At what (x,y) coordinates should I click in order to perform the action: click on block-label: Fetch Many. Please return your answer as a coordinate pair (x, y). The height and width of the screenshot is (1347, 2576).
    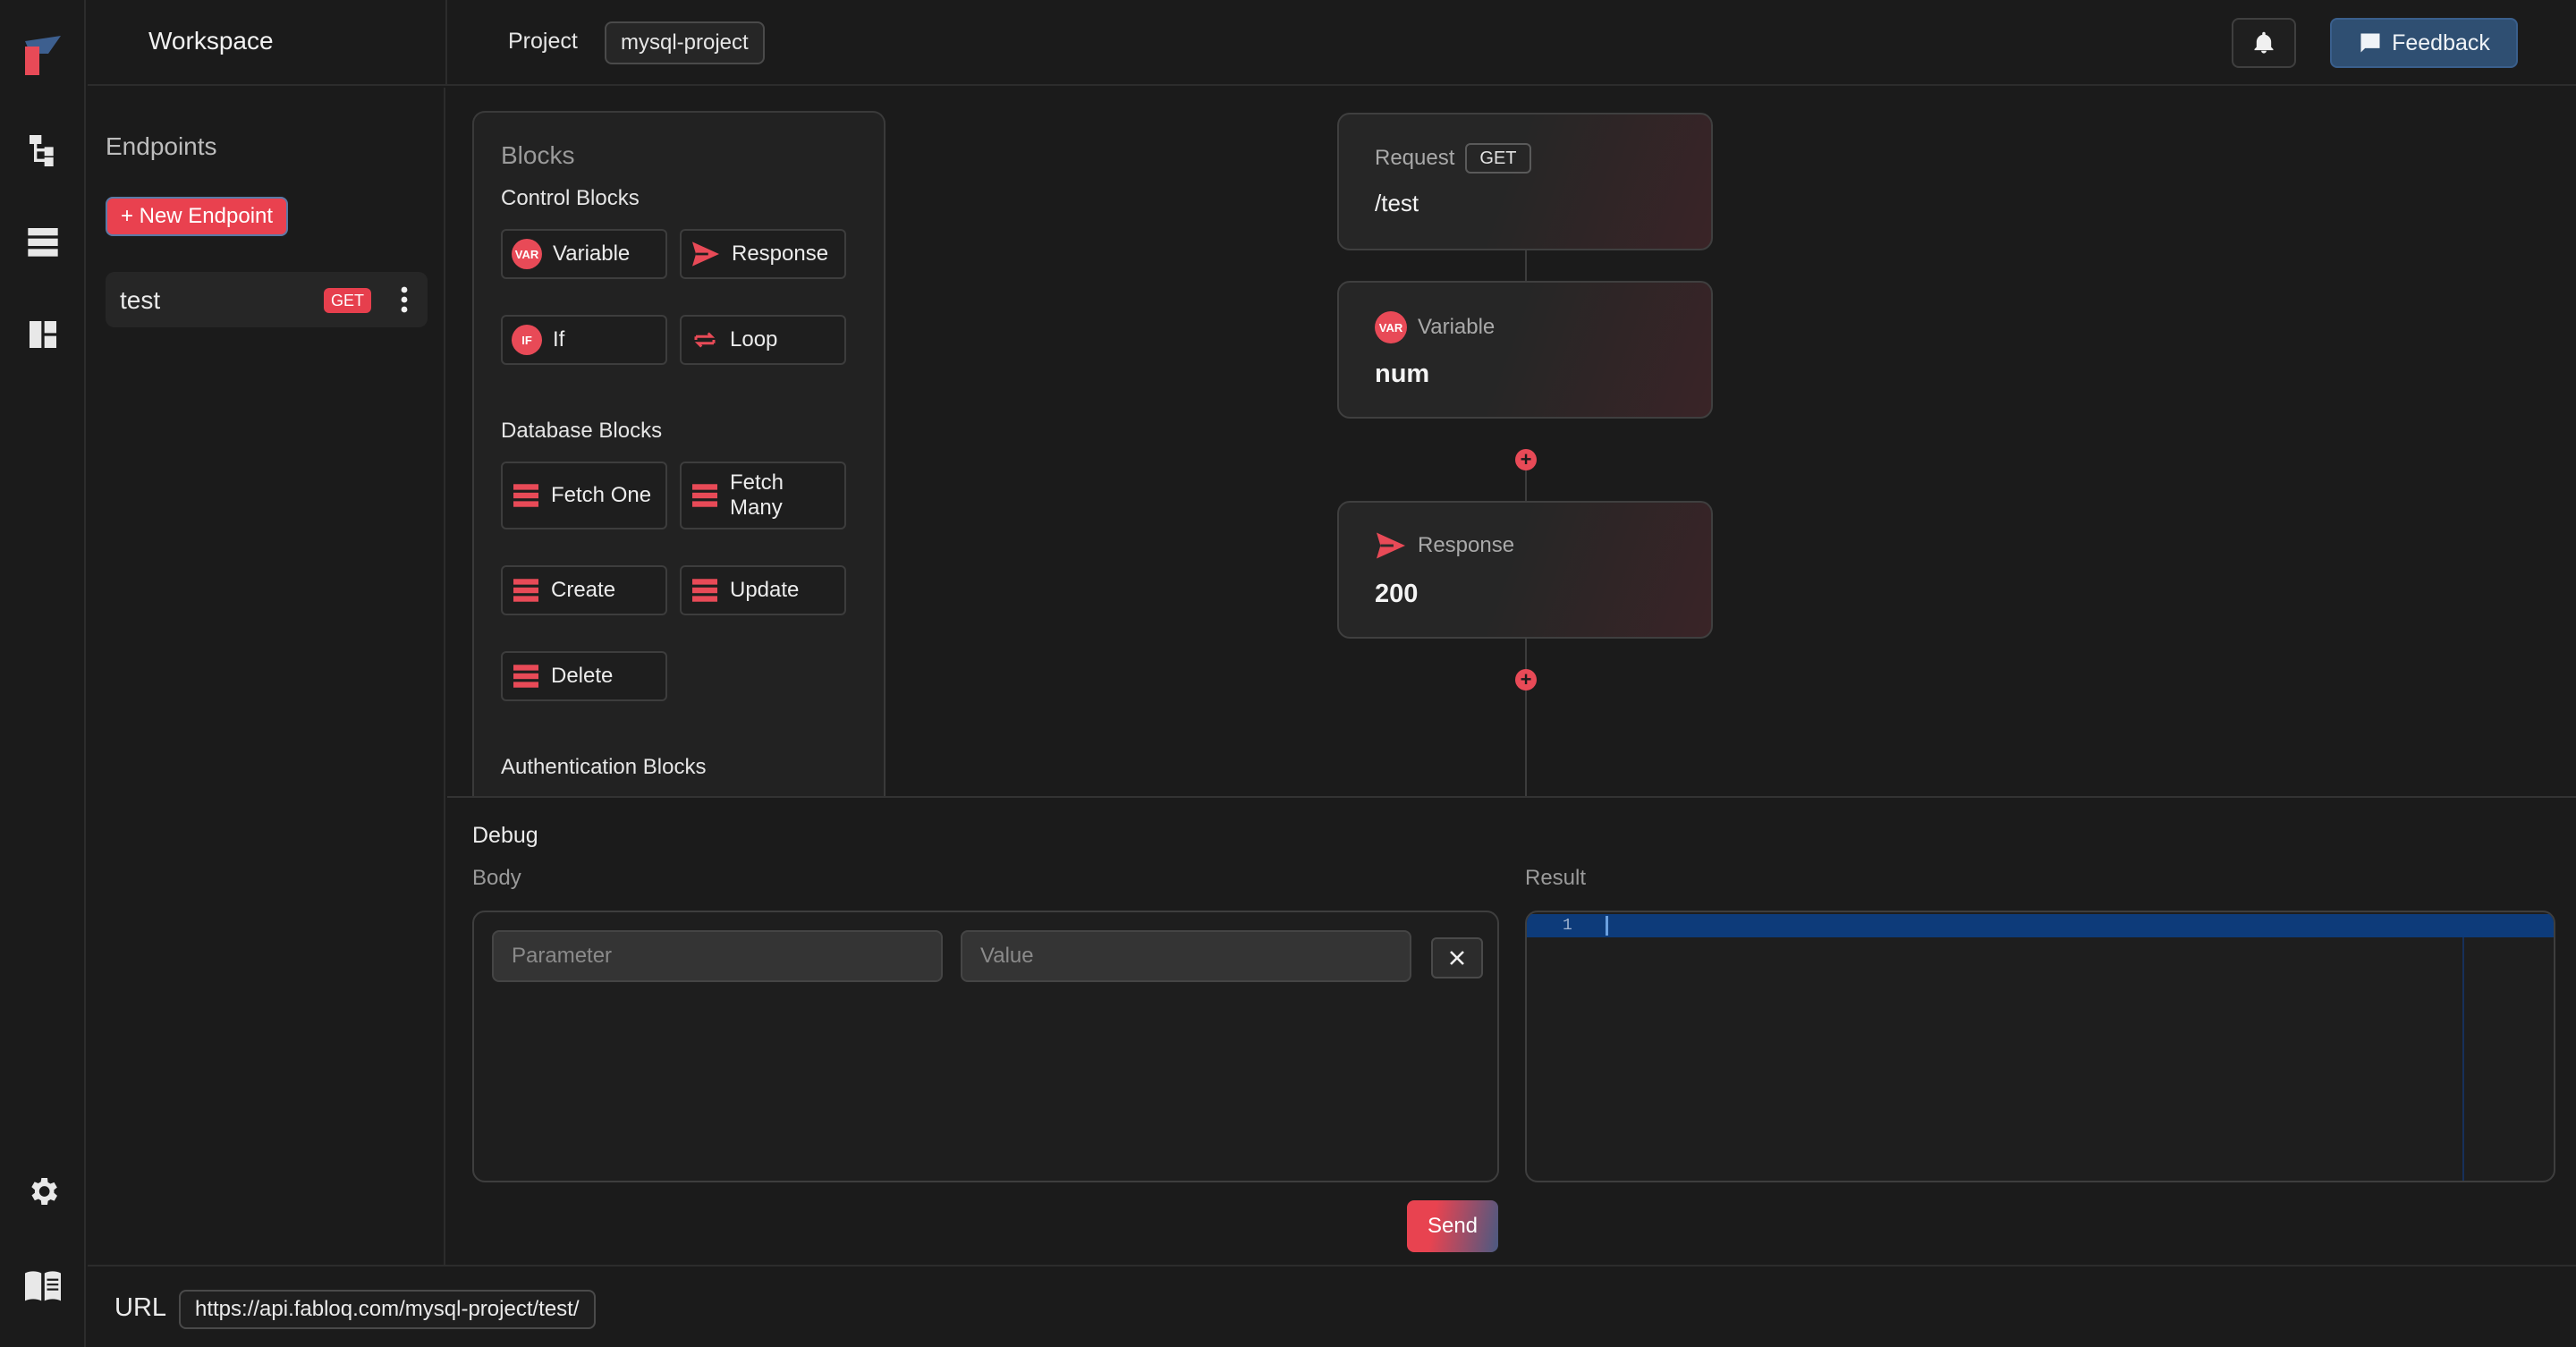
    Looking at the image, I should click on (757, 495).